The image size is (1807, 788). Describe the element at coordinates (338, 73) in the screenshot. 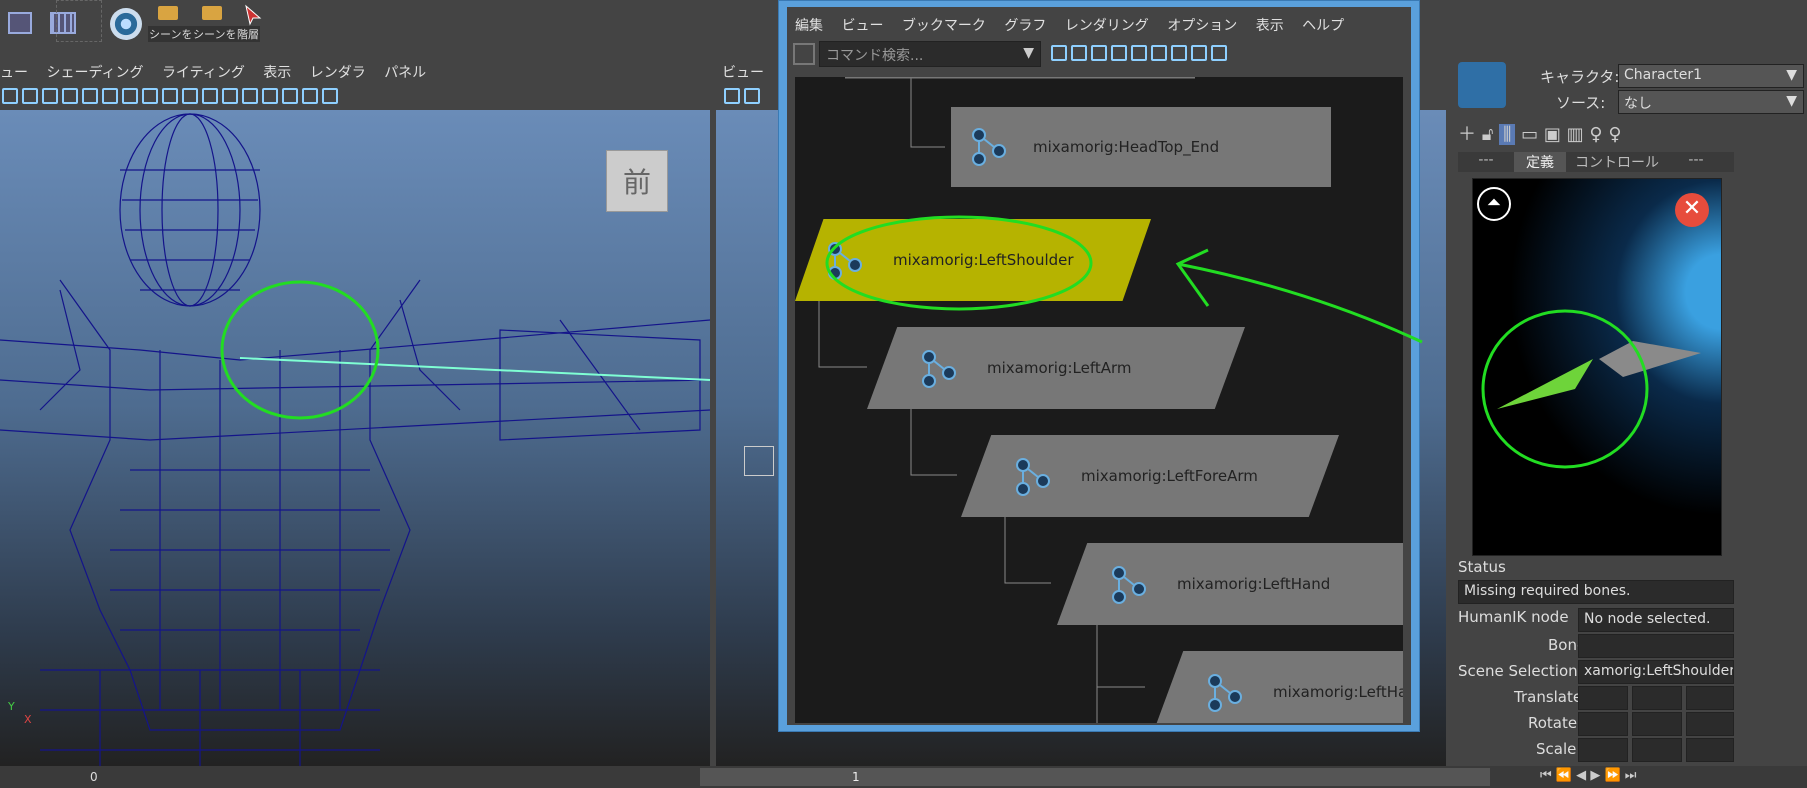

I see `menu-renderer: レンダラ` at that location.